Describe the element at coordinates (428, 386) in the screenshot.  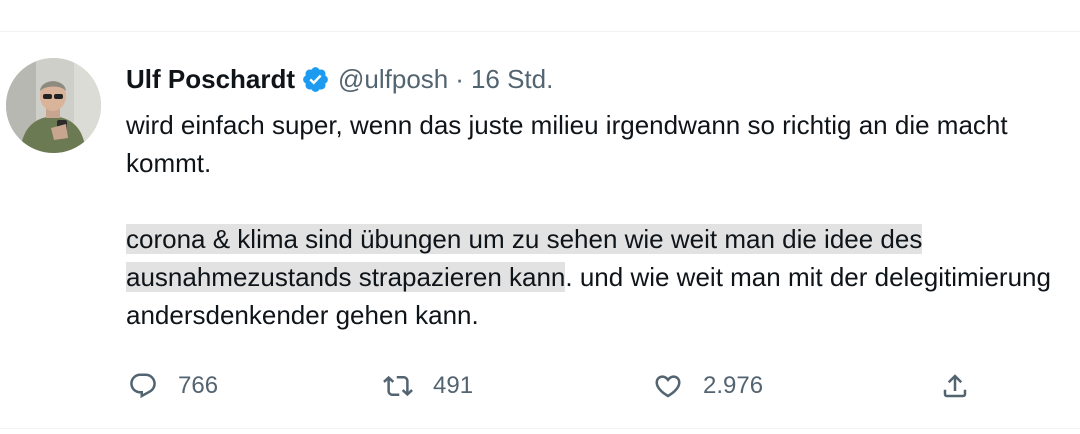
I see `retweet-button: 491` at that location.